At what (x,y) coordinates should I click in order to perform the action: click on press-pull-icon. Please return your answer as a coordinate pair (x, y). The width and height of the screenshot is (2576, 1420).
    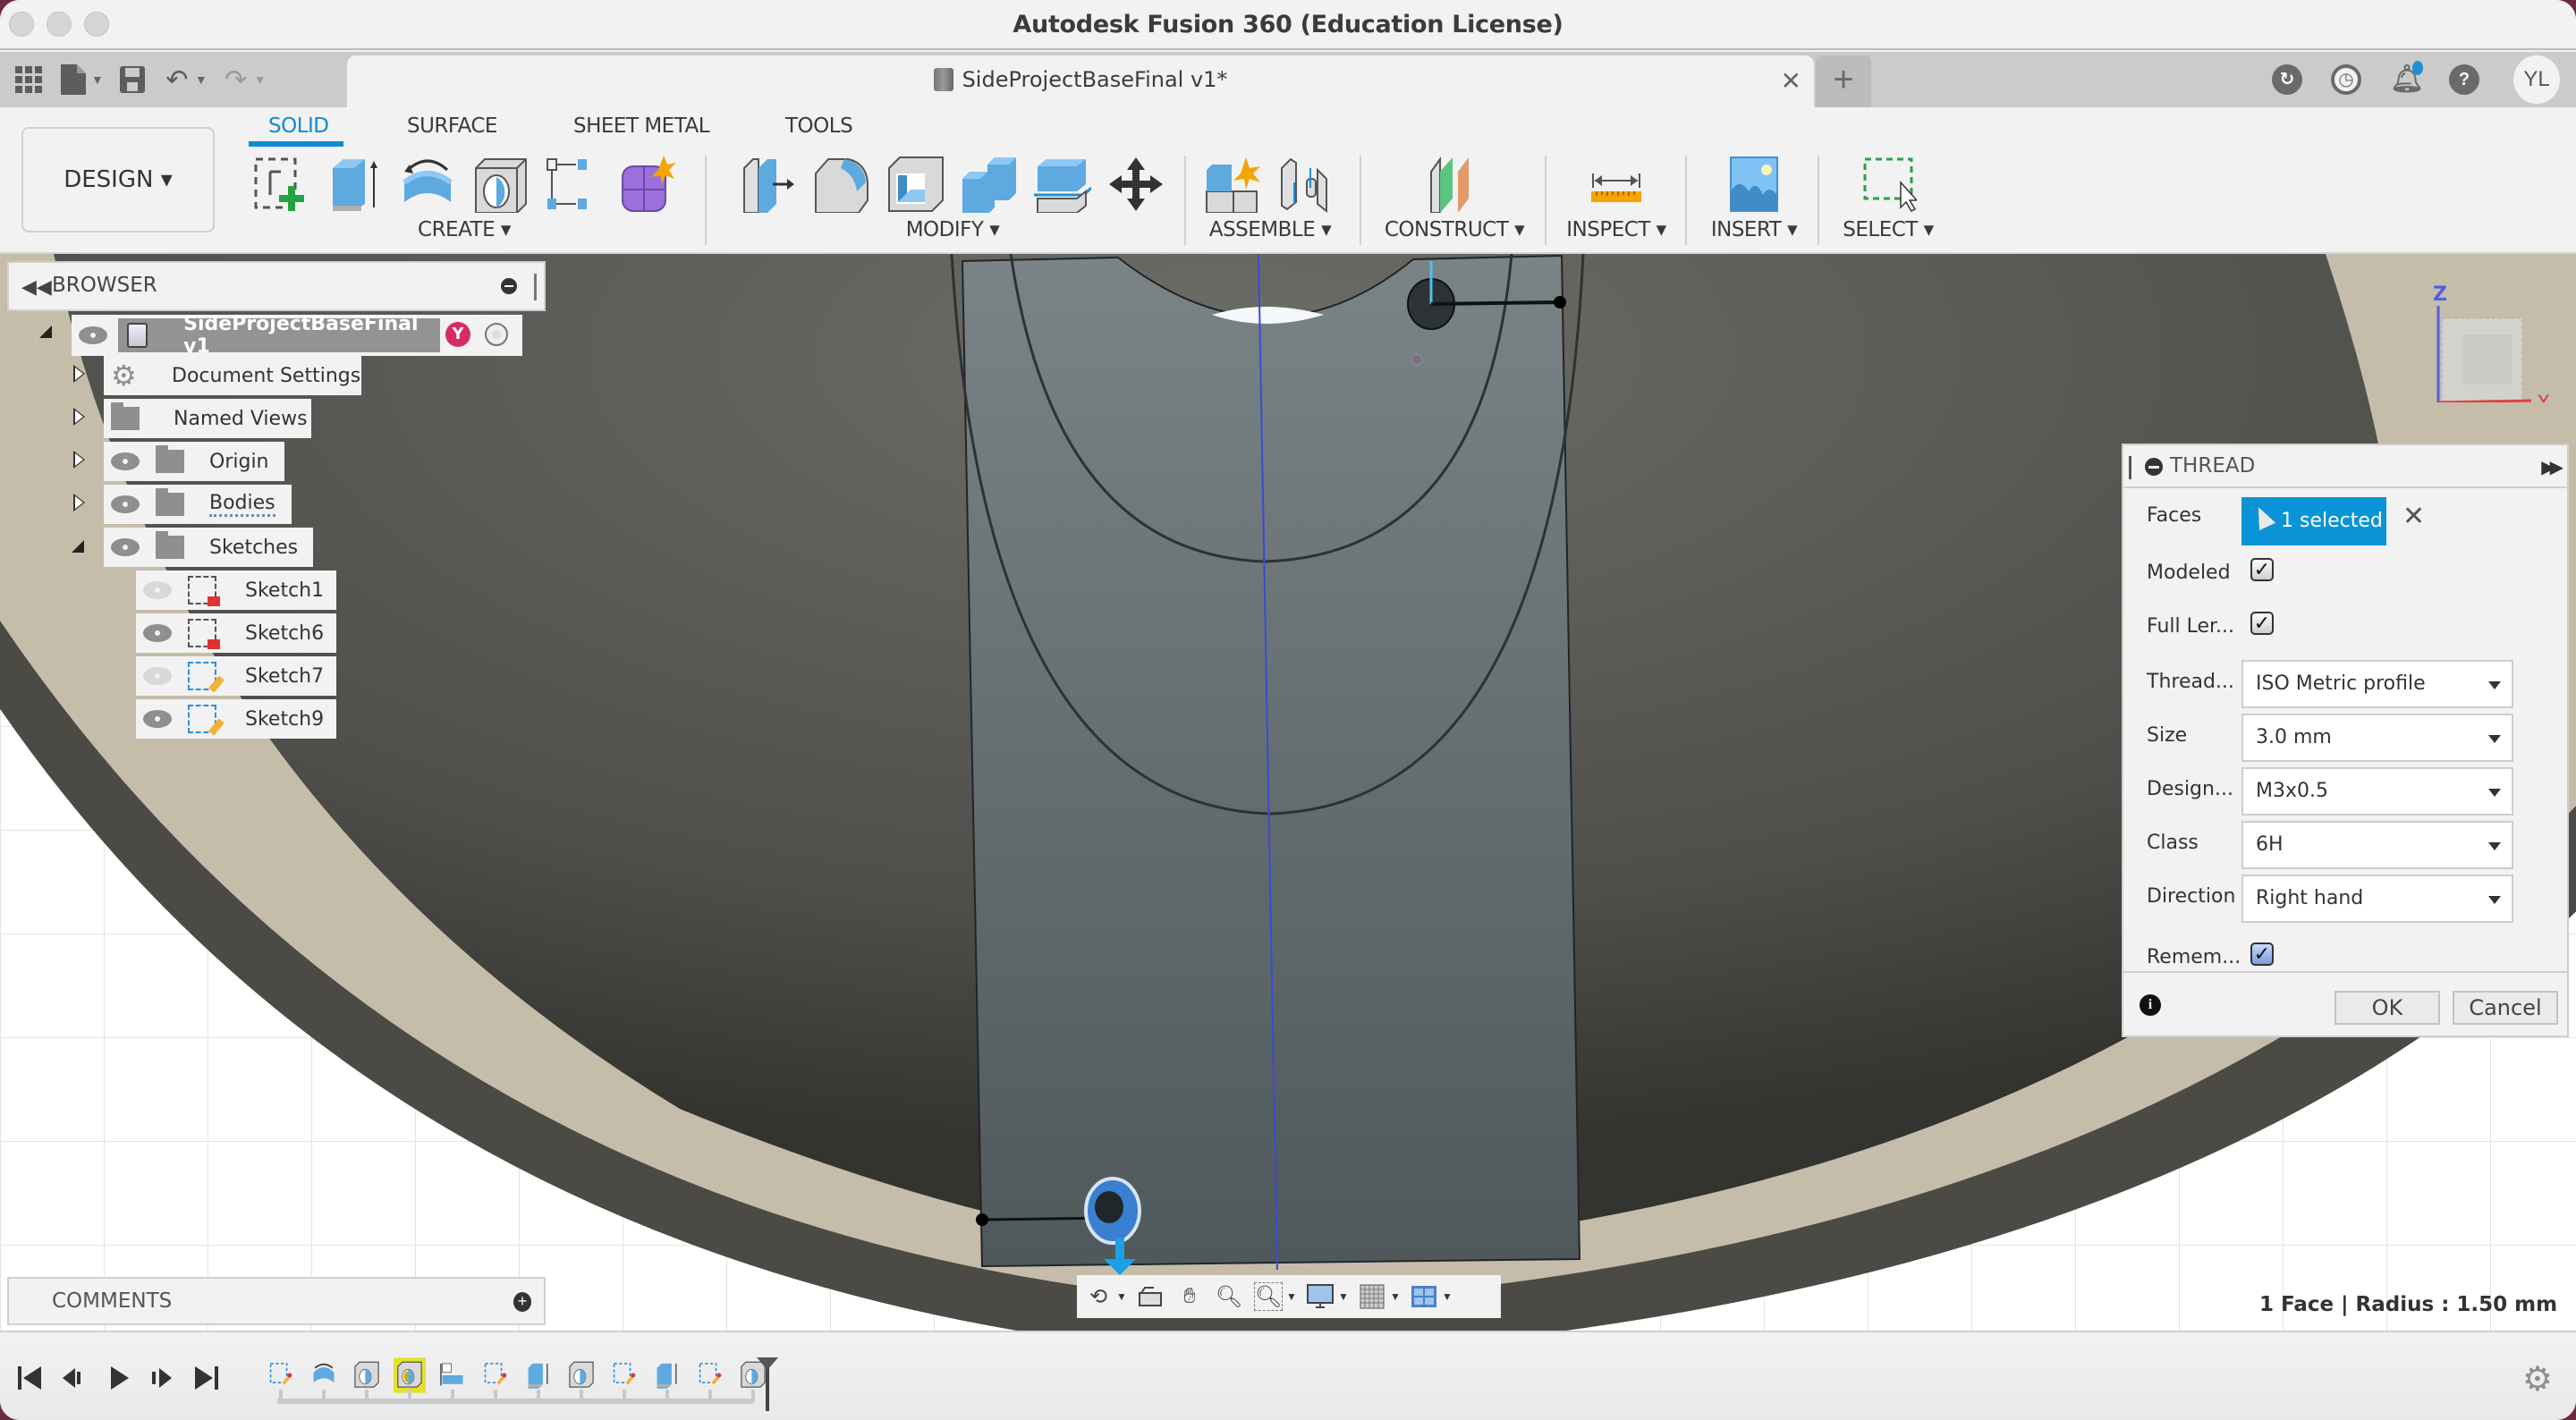
    Looking at the image, I should click on (769, 185).